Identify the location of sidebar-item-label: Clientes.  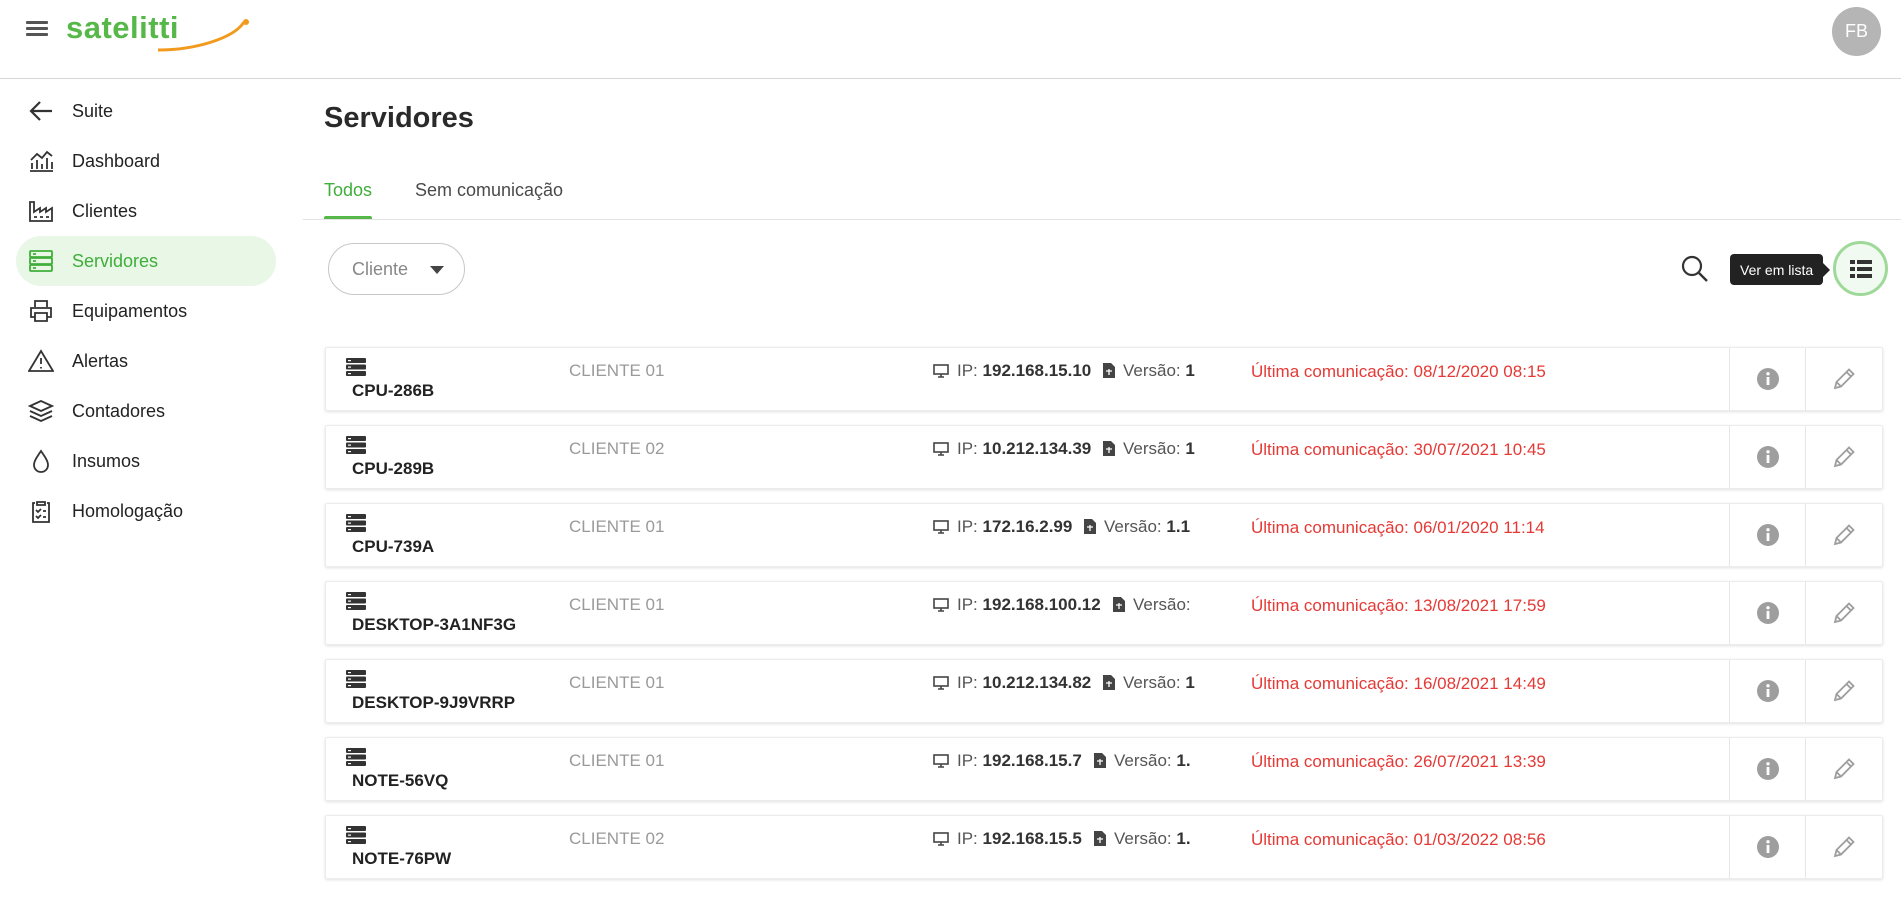
(105, 210).